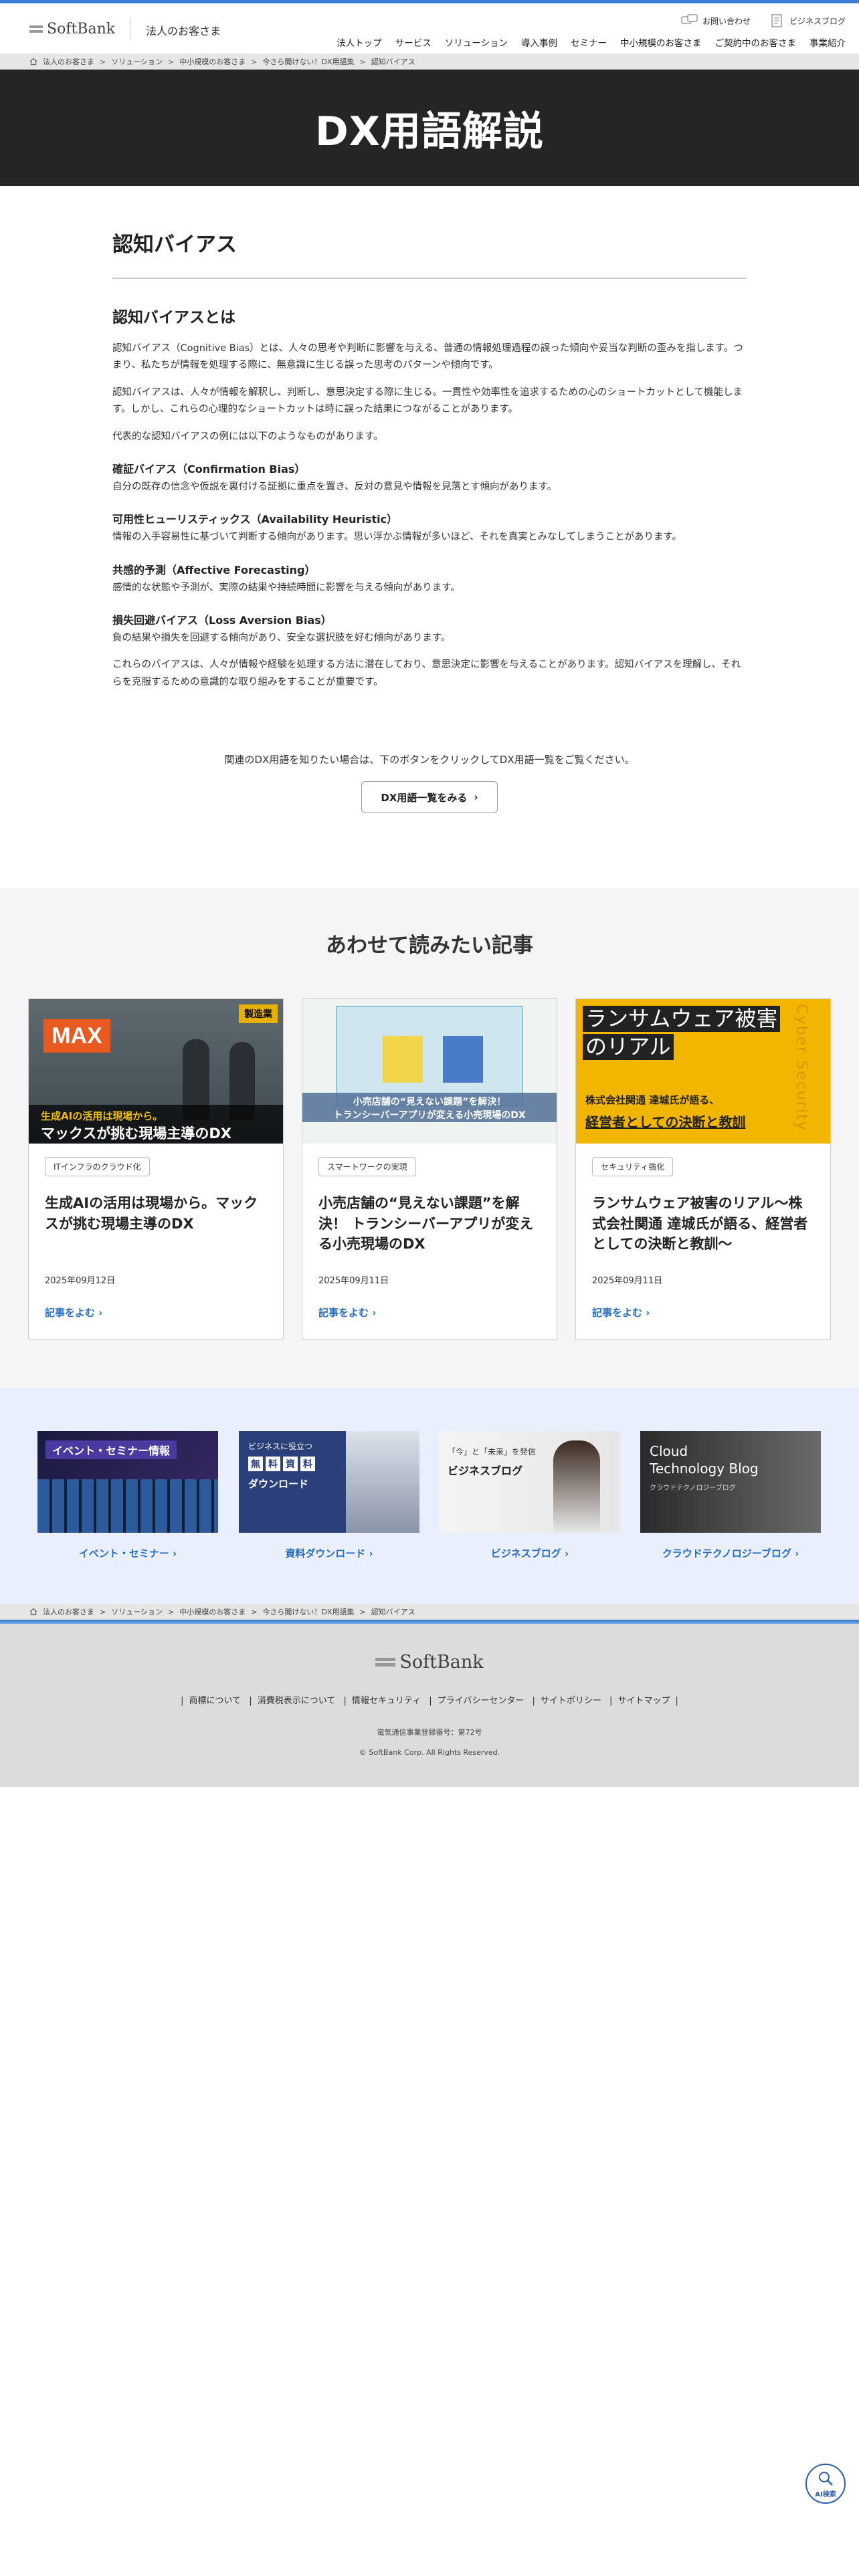  Describe the element at coordinates (726, 1554) in the screenshot. I see `banner-label: クラウドテクノロジーブログ` at that location.